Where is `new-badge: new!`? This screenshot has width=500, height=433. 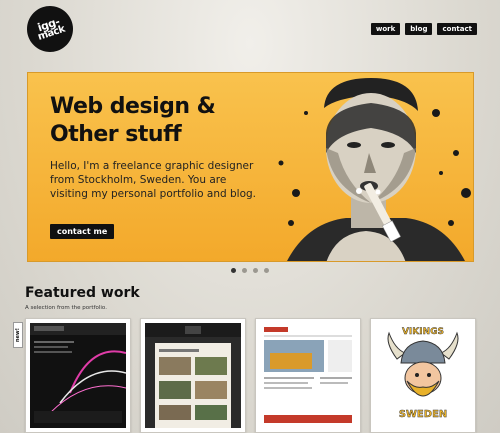 new-badge: new! is located at coordinates (18, 335).